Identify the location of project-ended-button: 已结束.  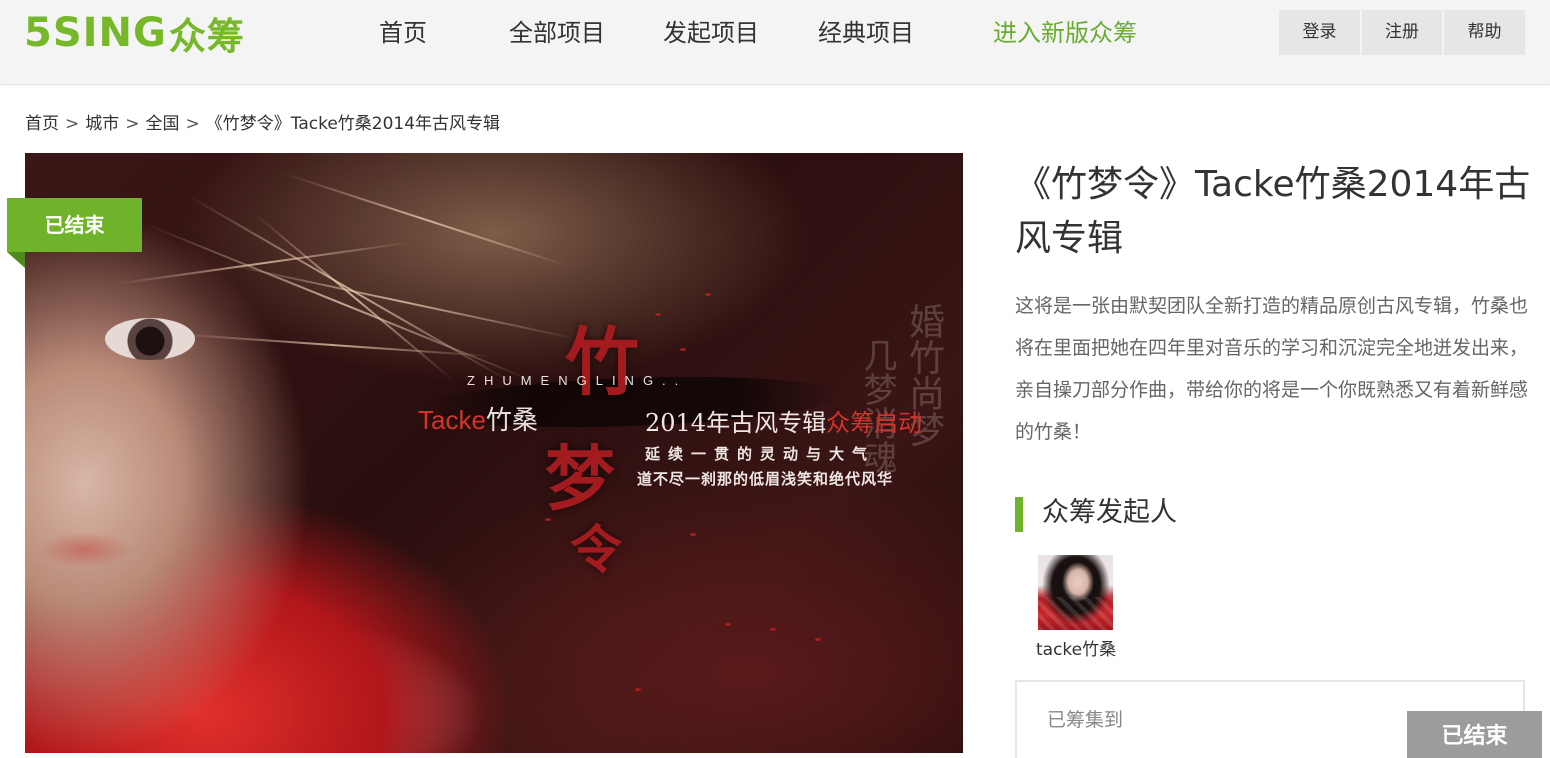
(1474, 734).